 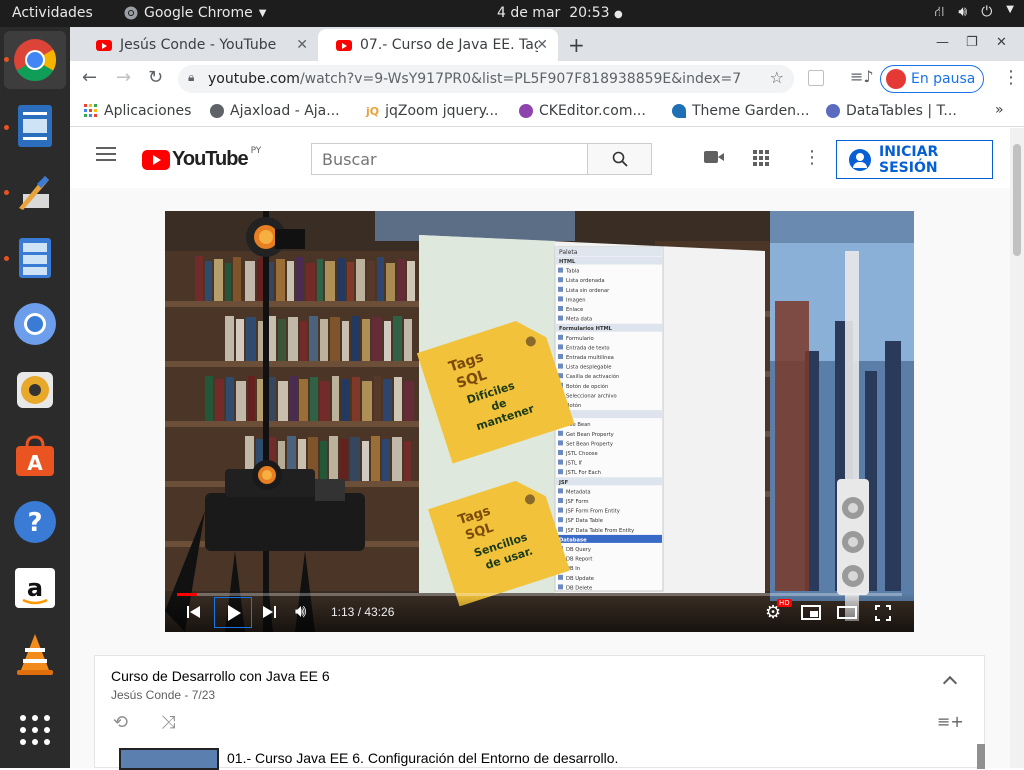 What do you see at coordinates (1011, 77) in the screenshot?
I see `menu-dots-icon: ⋮` at bounding box center [1011, 77].